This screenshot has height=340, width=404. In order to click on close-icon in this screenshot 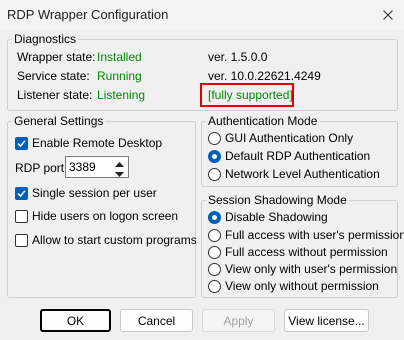, I will do `click(388, 15)`.